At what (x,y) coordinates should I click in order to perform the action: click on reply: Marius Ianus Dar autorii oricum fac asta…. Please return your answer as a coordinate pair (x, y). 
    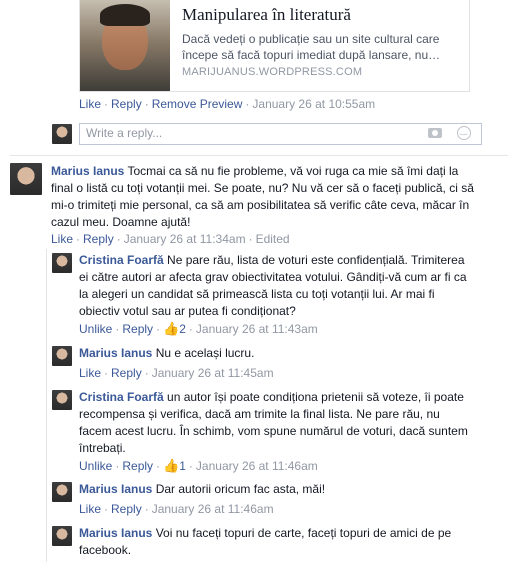
    Looking at the image, I should click on (276, 489).